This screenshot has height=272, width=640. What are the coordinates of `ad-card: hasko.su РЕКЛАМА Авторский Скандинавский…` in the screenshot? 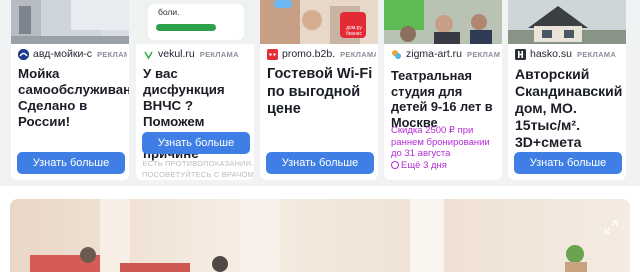 It's located at (567, 90).